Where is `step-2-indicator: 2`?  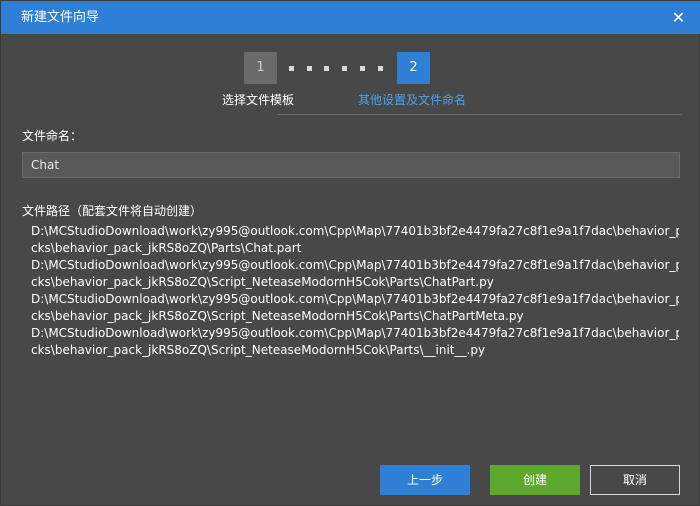 step-2-indicator: 2 is located at coordinates (413, 68).